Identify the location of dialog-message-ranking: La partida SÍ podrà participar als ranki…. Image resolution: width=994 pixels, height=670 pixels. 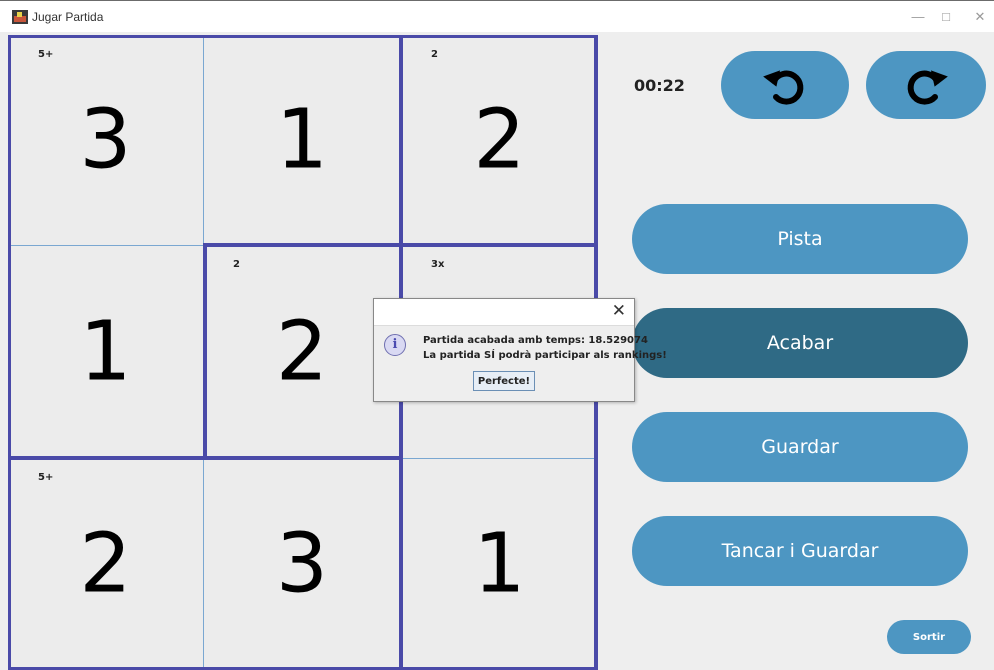
(545, 355).